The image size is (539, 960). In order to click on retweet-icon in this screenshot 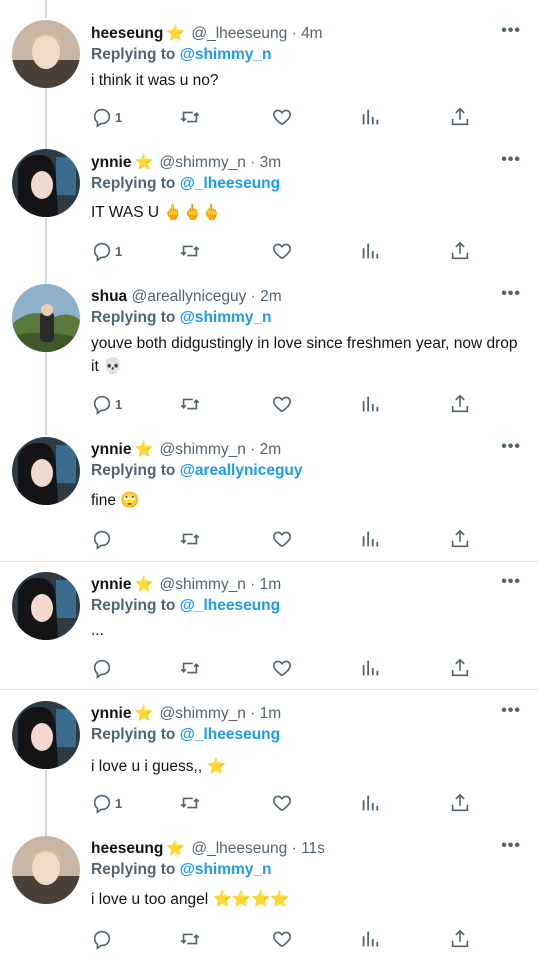, I will do `click(190, 117)`.